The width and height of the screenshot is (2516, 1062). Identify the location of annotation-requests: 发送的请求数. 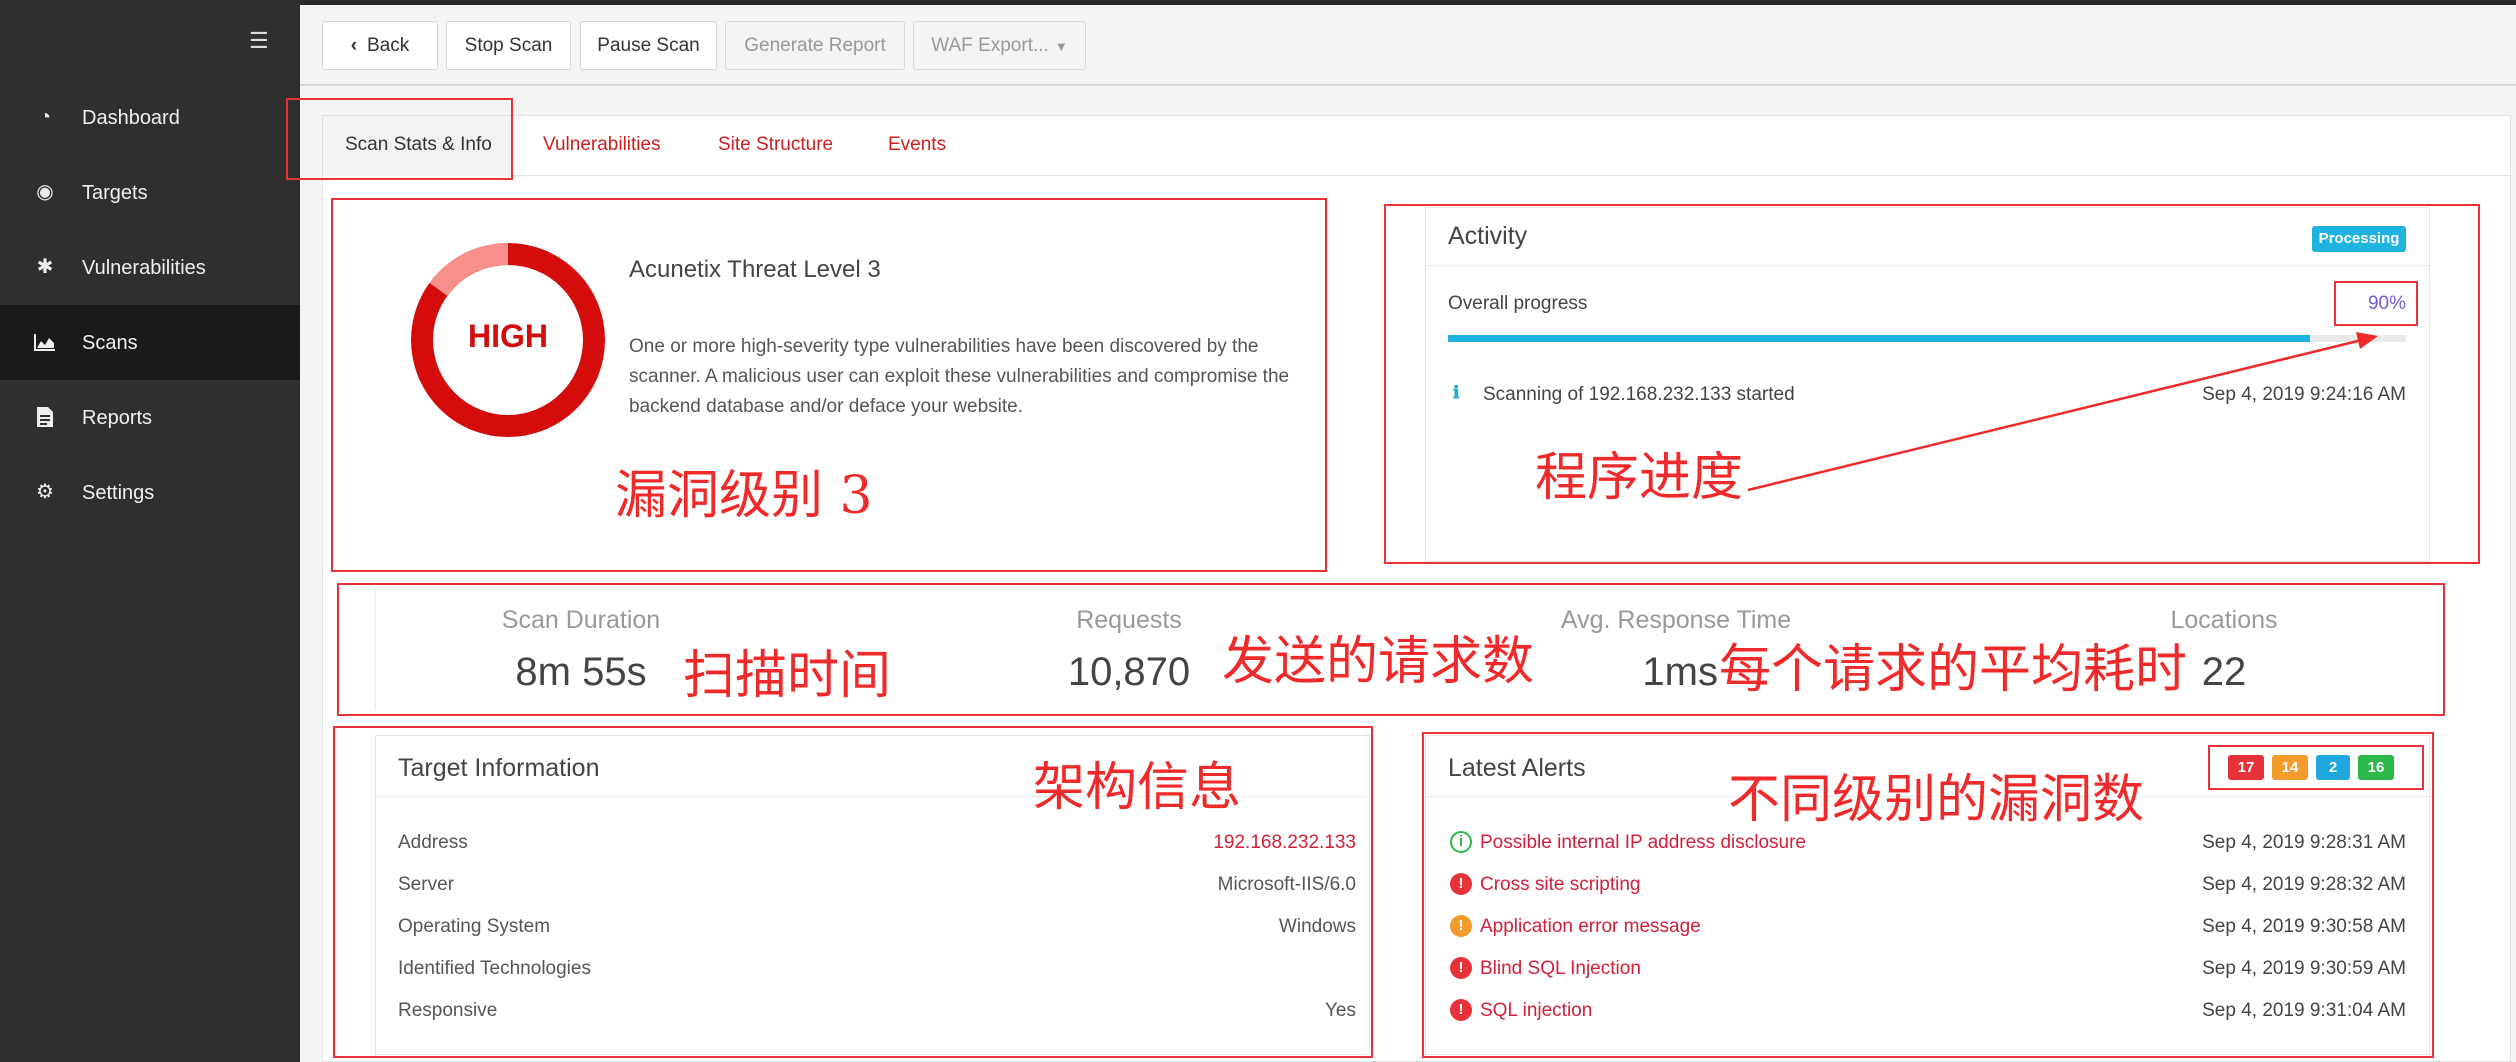
(1378, 662).